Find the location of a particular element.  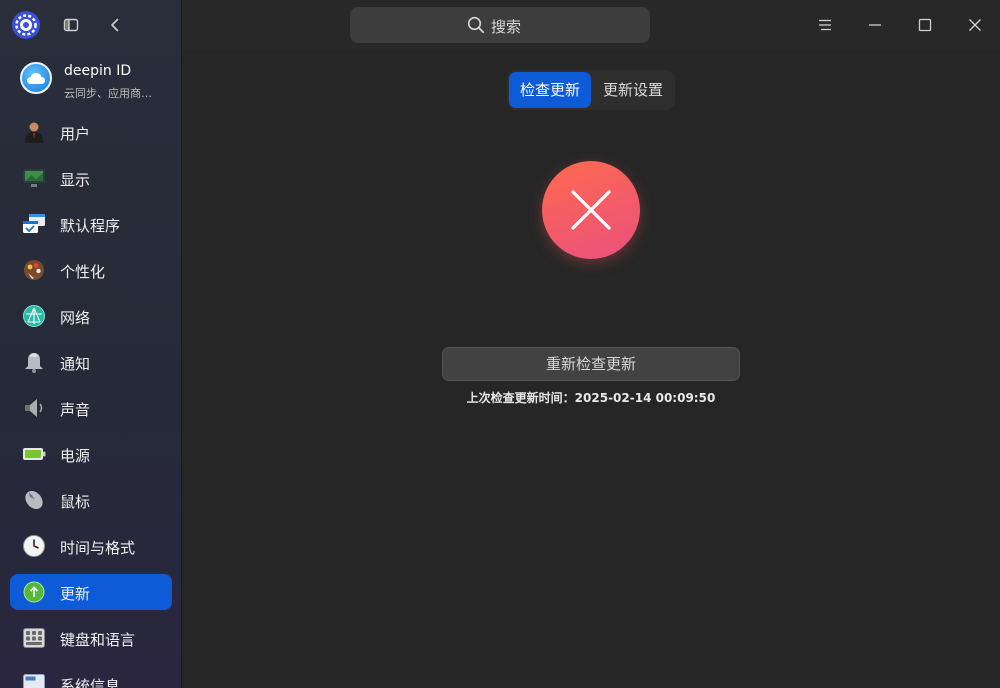

sidebar-item-update: 更新 is located at coordinates (91, 592).